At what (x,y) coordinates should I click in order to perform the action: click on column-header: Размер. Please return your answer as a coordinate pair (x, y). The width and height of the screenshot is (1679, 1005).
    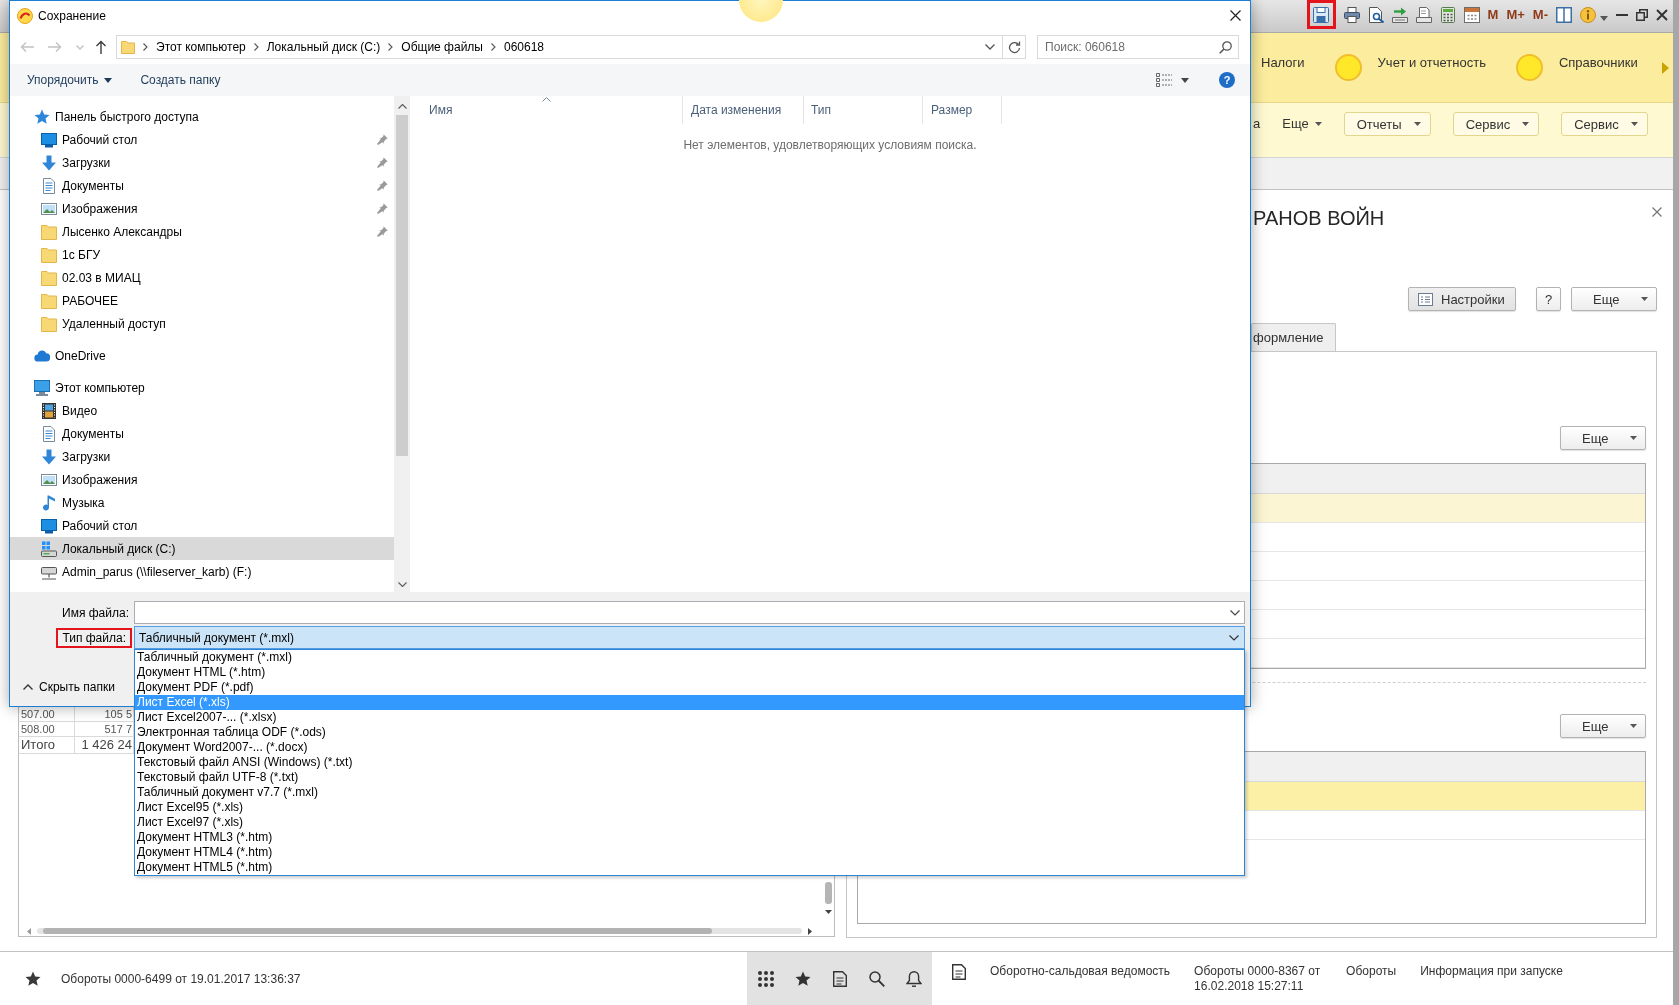
    Looking at the image, I should click on (962, 110).